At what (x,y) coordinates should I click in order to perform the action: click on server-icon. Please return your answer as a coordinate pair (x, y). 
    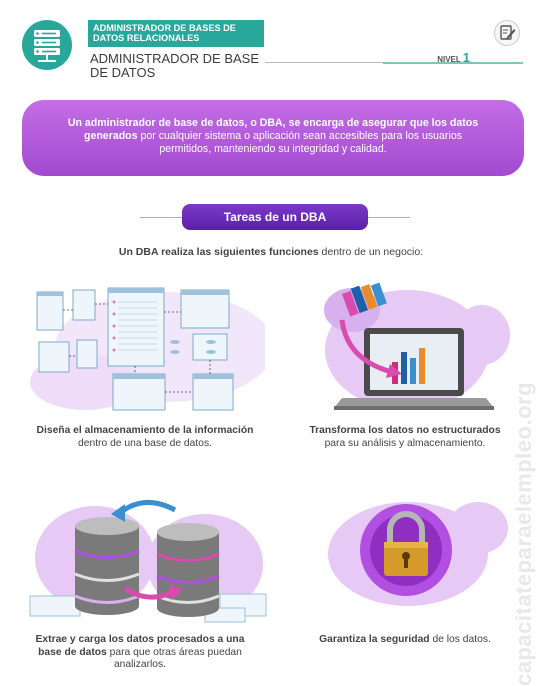
    Looking at the image, I should click on (47, 46).